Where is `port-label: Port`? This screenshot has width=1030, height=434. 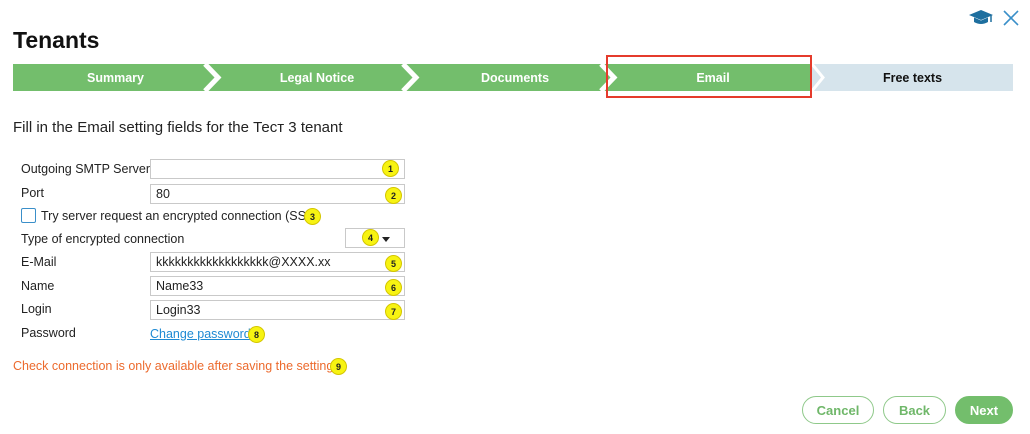 port-label: Port is located at coordinates (32, 193).